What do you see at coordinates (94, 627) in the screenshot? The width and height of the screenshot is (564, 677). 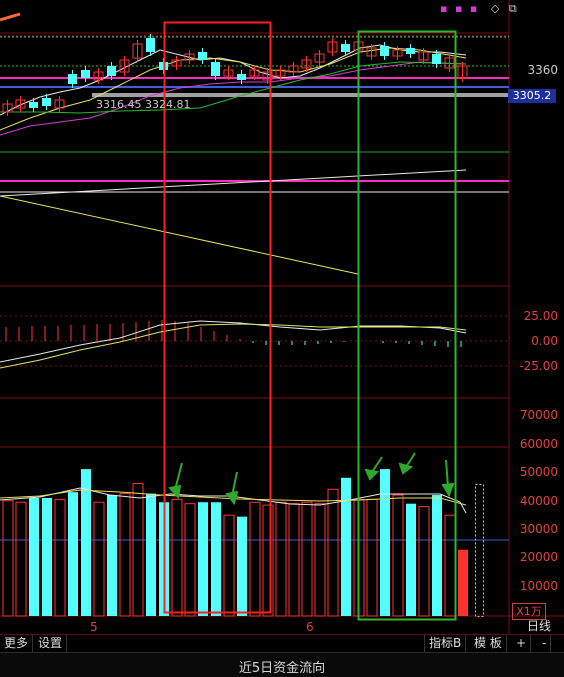 I see `x-label-5: 5` at bounding box center [94, 627].